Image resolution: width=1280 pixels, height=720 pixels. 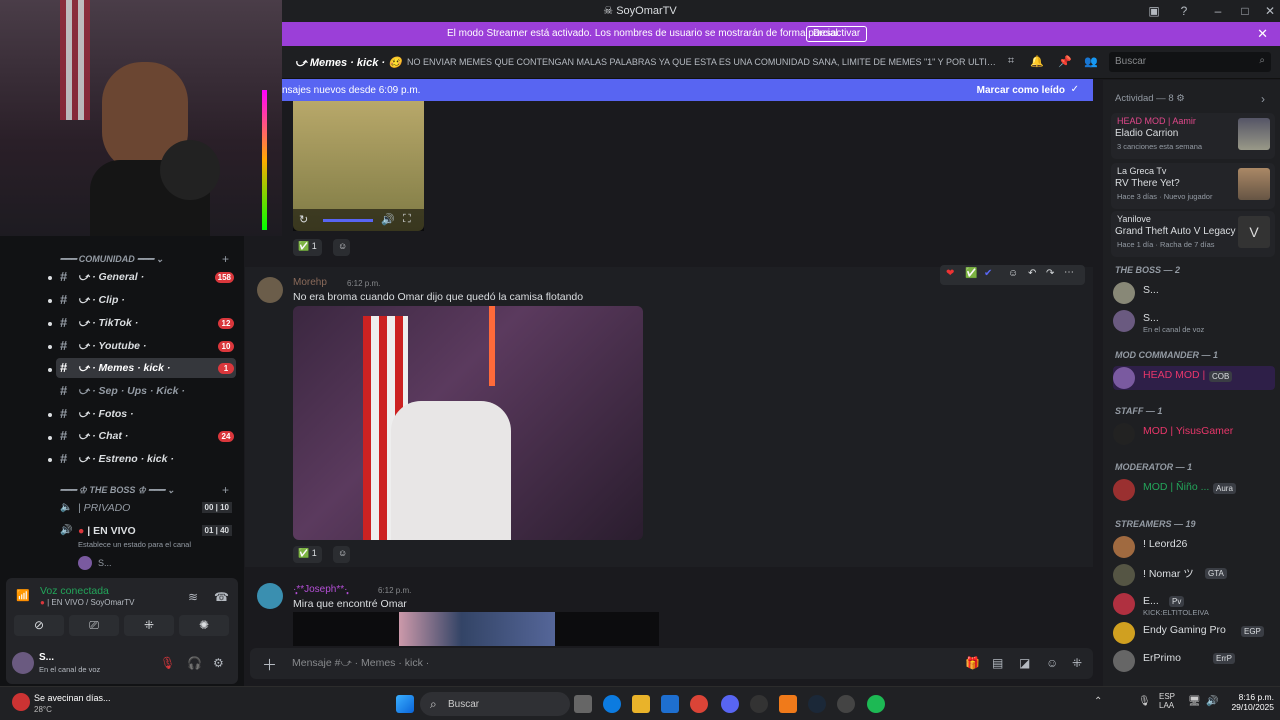 I want to click on check-icon: ✅, so click(x=971, y=273).